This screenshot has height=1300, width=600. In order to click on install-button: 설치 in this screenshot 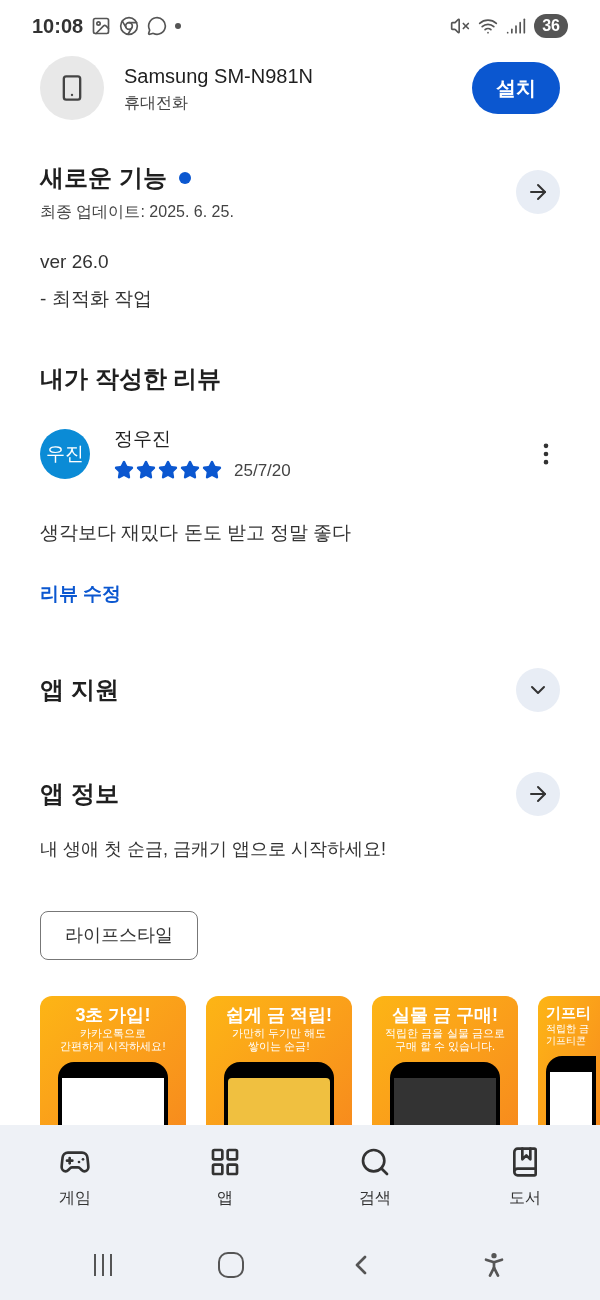, I will do `click(516, 88)`.